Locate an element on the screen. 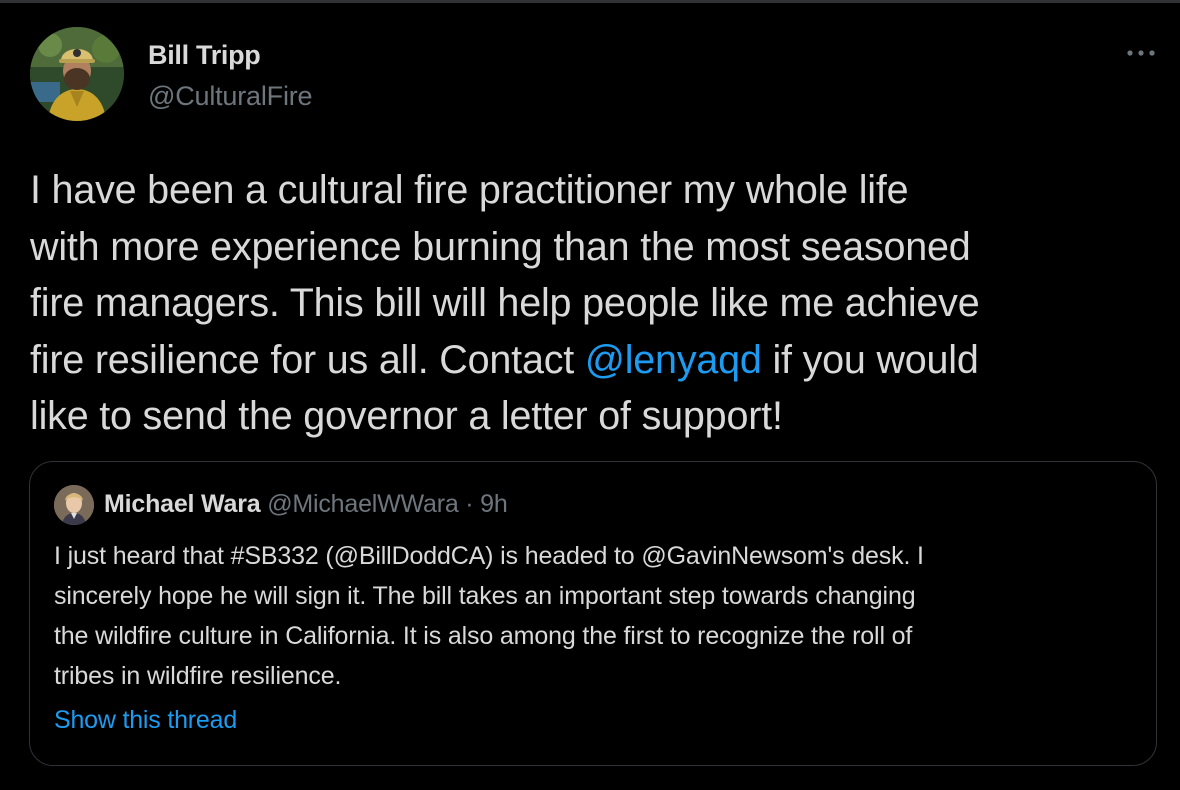  quoted-text-line: tribes in wildfire resilience. is located at coordinates (198, 676).